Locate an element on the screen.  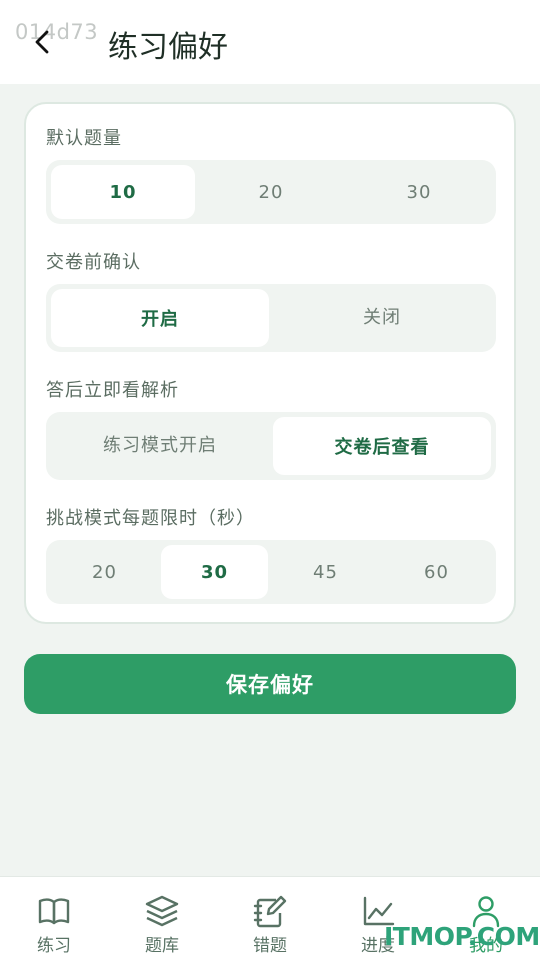
book-icon is located at coordinates (54, 911).